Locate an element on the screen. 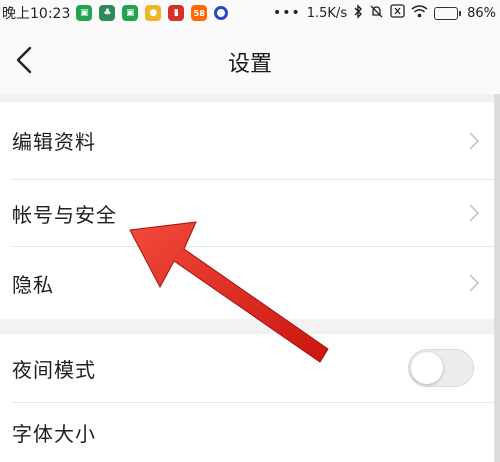 The height and width of the screenshot is (462, 500). tree-app-icon: ♣ is located at coordinates (107, 13).